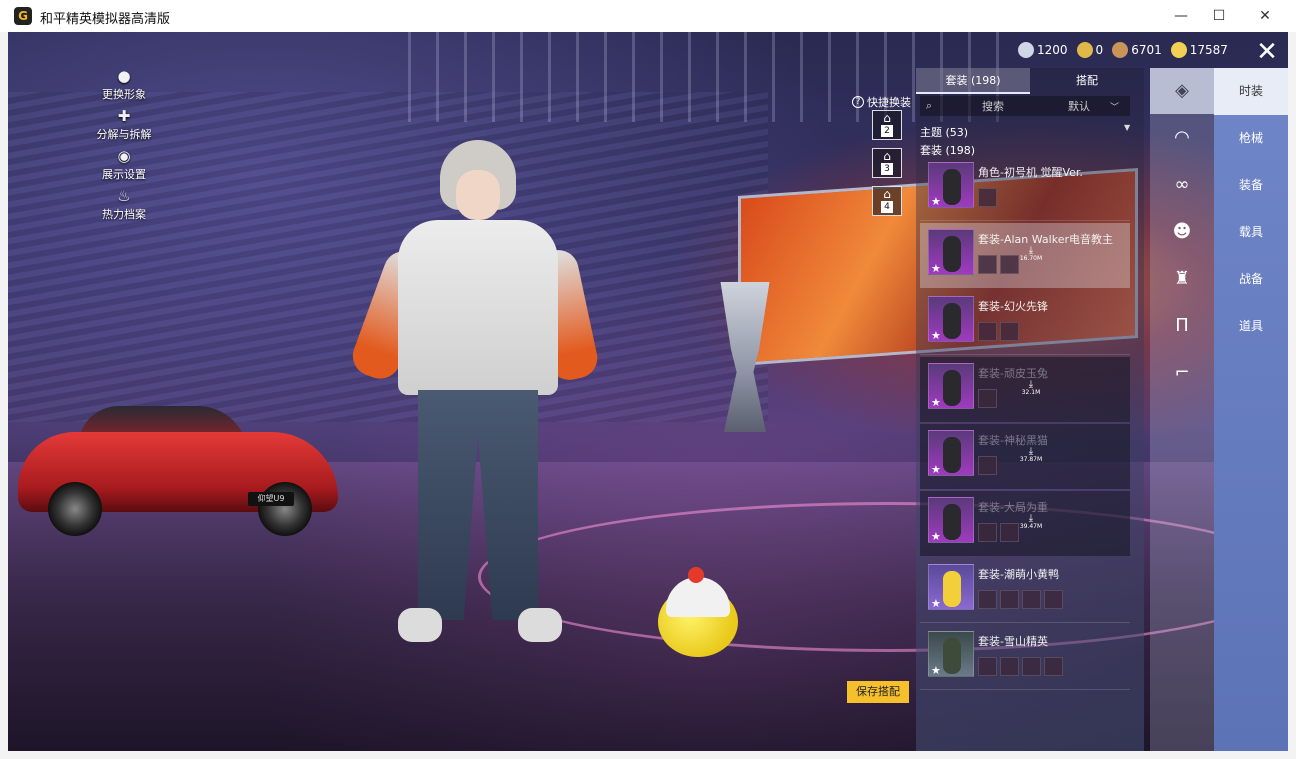 The width and height of the screenshot is (1296, 759). What do you see at coordinates (1267, 52) in the screenshot?
I see `close-icon: ✕` at bounding box center [1267, 52].